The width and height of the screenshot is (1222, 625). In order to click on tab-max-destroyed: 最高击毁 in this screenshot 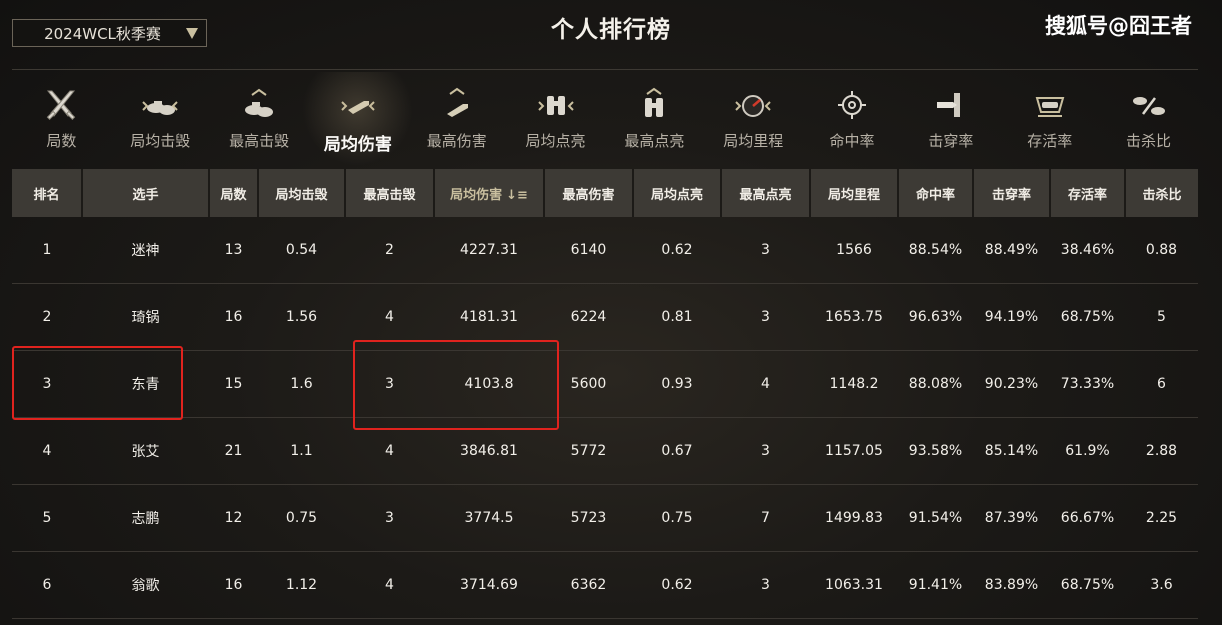, I will do `click(259, 120)`.